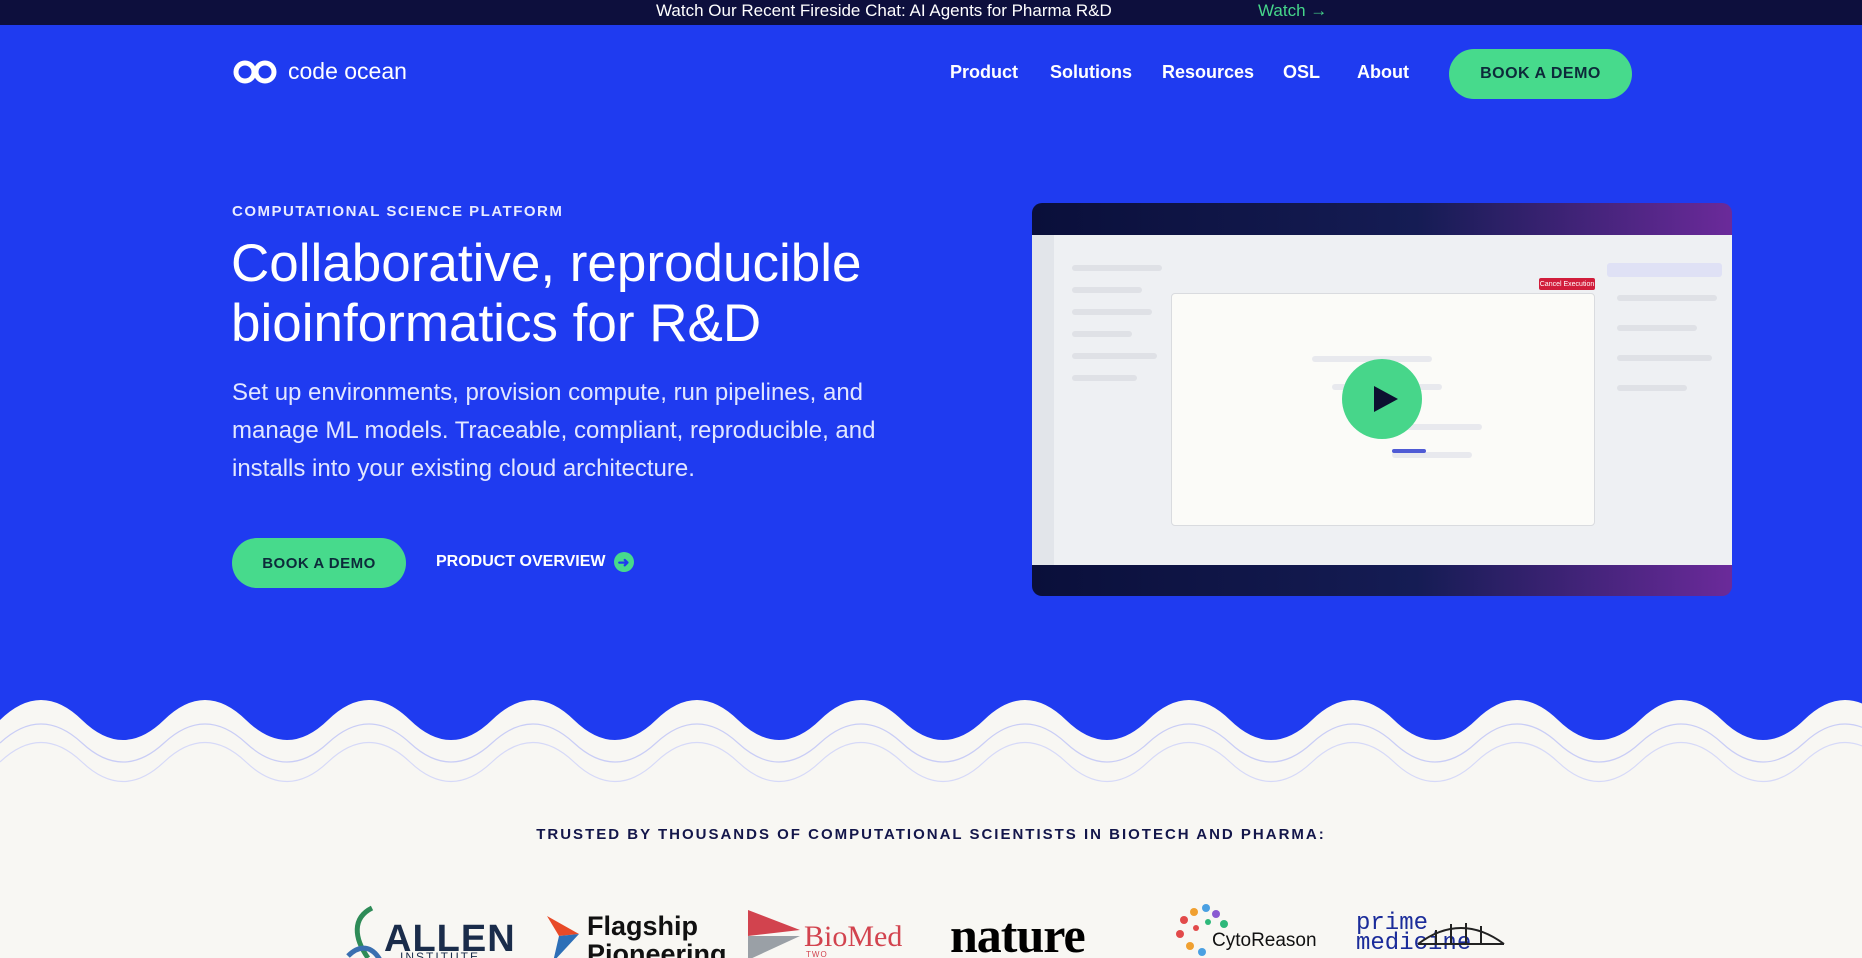  Describe the element at coordinates (1301, 72) in the screenshot. I see `nav-item-osl: OSL` at that location.